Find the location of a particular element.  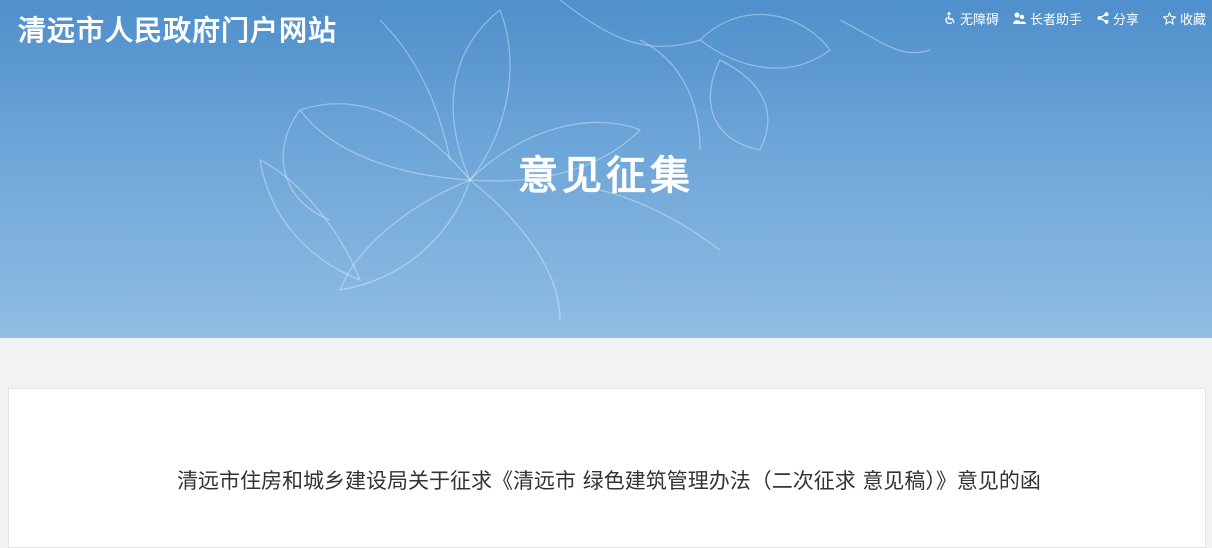

share-button: 分享 is located at coordinates (1117, 18).